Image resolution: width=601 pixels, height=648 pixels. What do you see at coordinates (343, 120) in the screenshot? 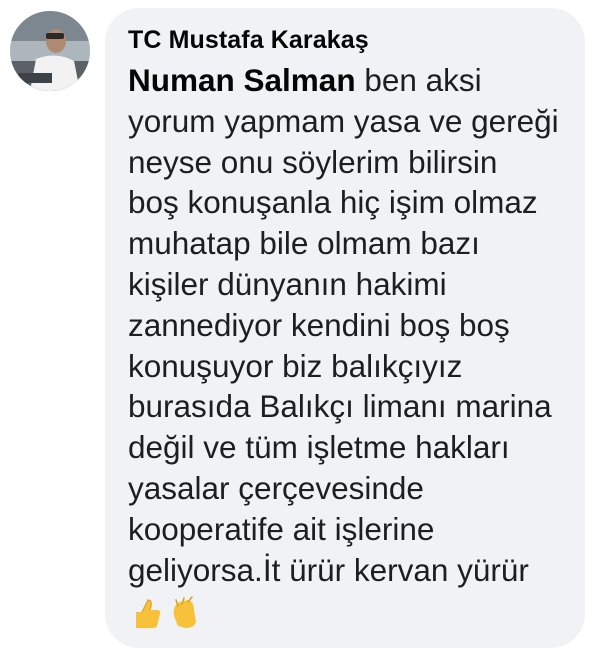
I see `comment-line: yorum yapmam yasa ve gereği` at bounding box center [343, 120].